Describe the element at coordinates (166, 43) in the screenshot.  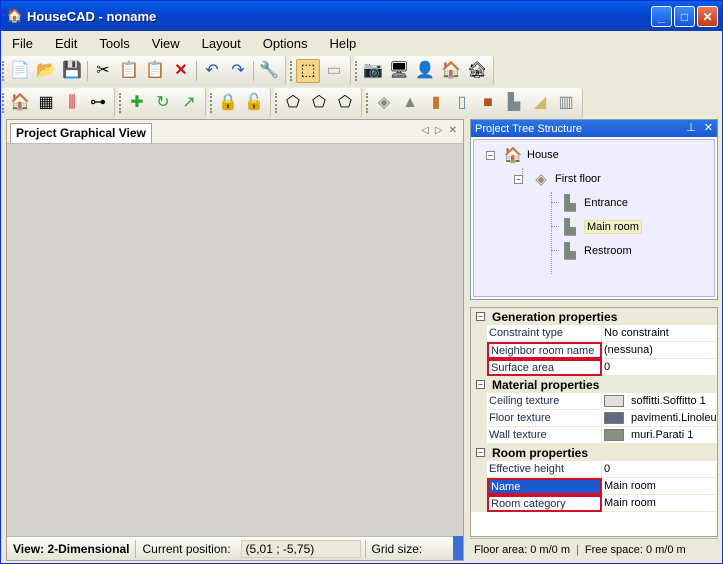
I see `menu-view: View` at that location.